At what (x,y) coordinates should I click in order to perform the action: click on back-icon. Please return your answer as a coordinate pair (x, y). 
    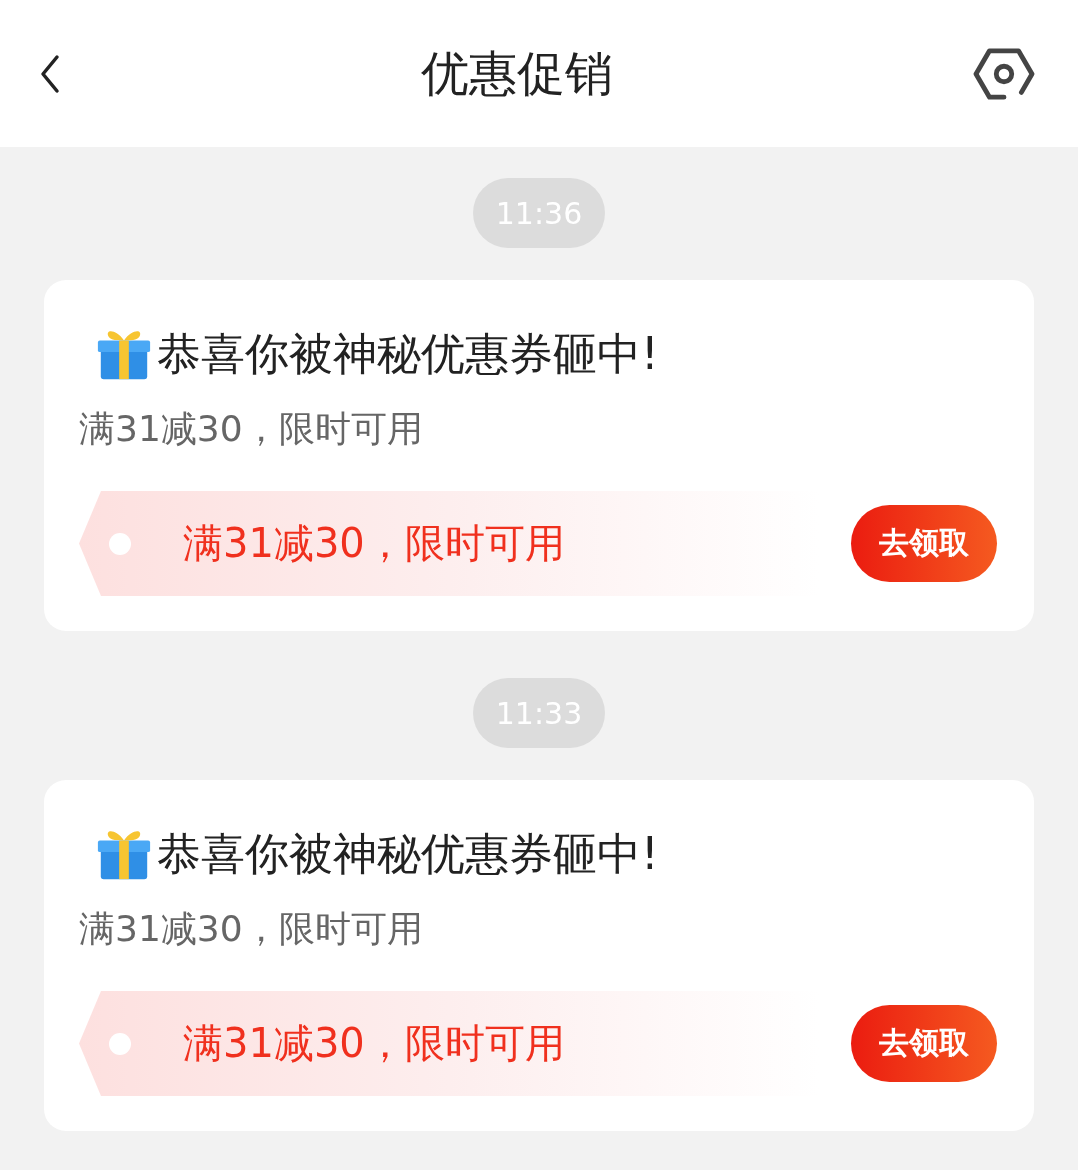
    Looking at the image, I should click on (50, 73).